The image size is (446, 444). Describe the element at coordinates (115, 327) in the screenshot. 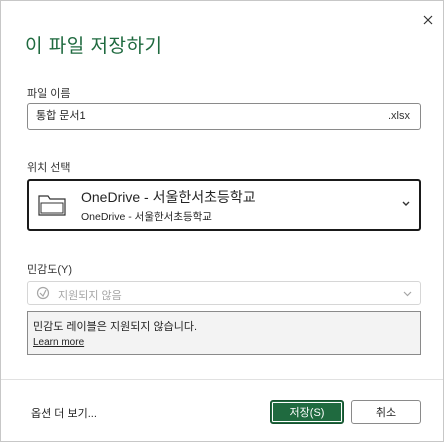

I see `sensitivity-message: 민감도 레이블은 지원되지 않습니다.` at that location.